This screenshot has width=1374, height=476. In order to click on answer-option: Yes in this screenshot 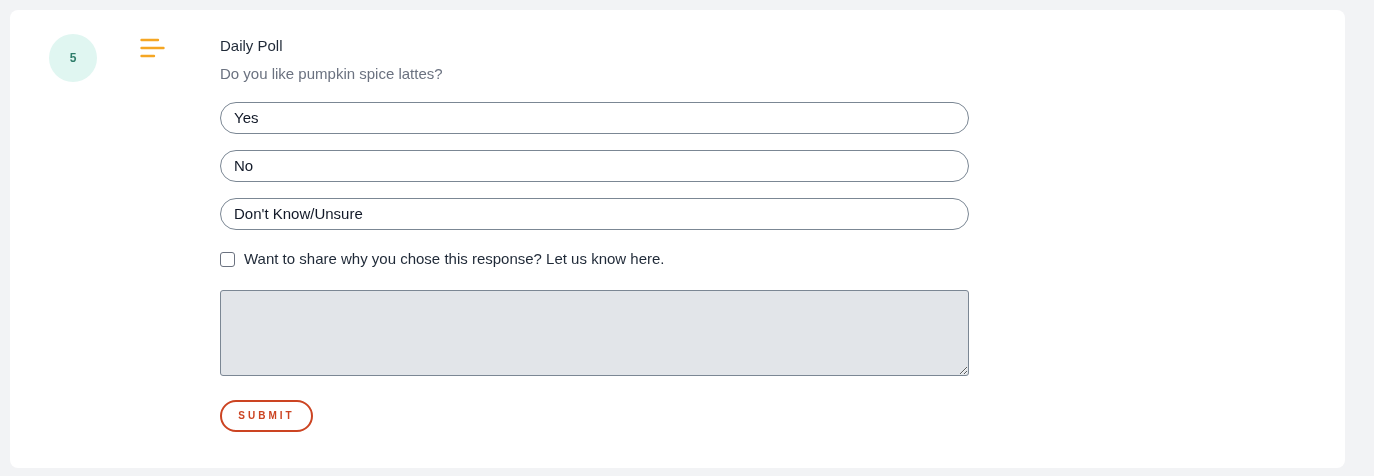, I will do `click(594, 118)`.